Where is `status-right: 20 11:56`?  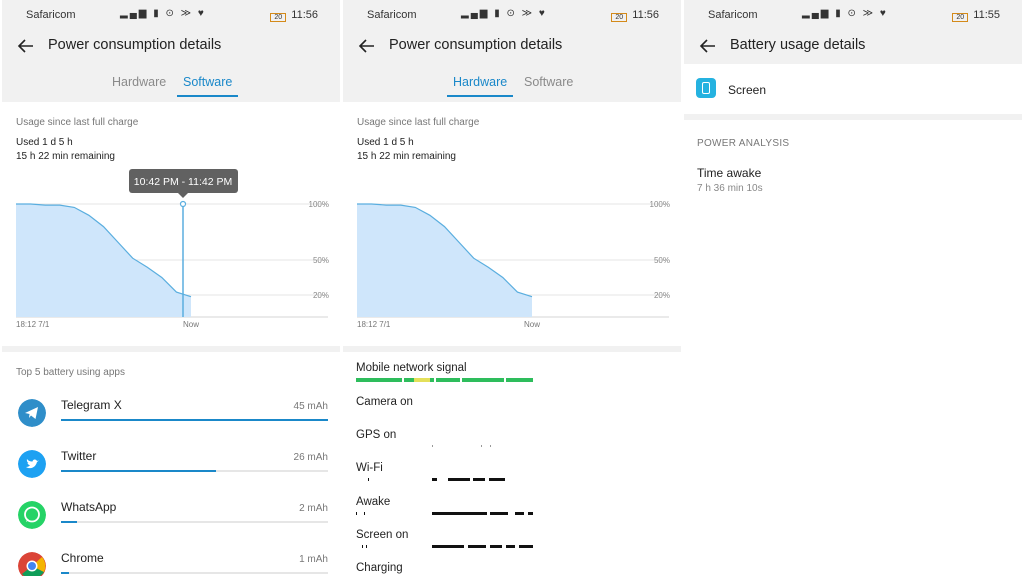
status-right: 20 11:56 is located at coordinates (294, 15).